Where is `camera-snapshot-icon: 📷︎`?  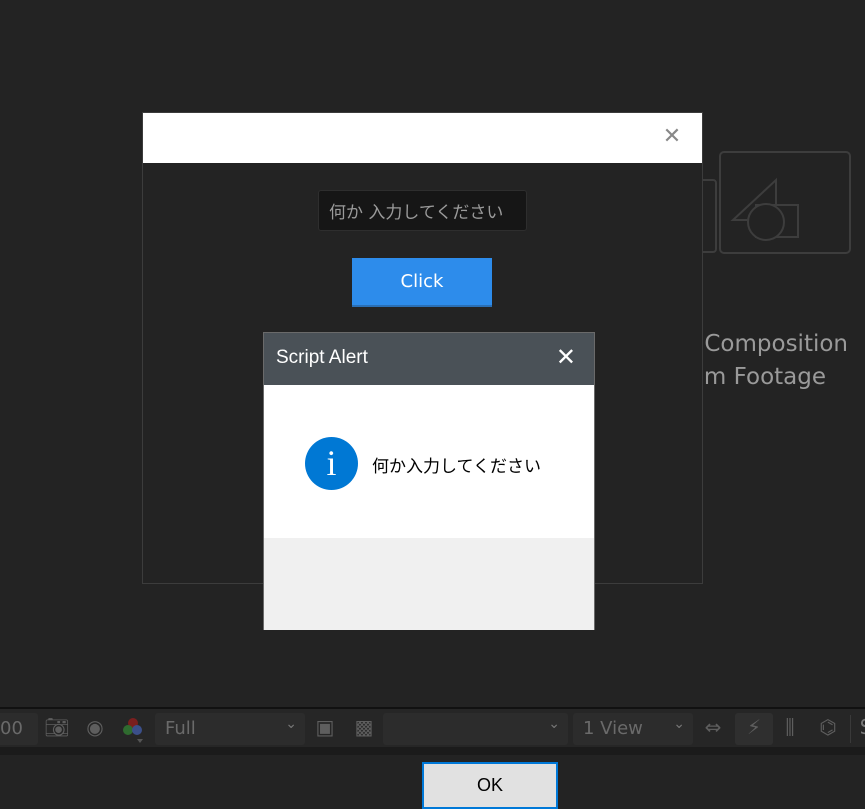
camera-snapshot-icon: 📷︎ is located at coordinates (57, 727).